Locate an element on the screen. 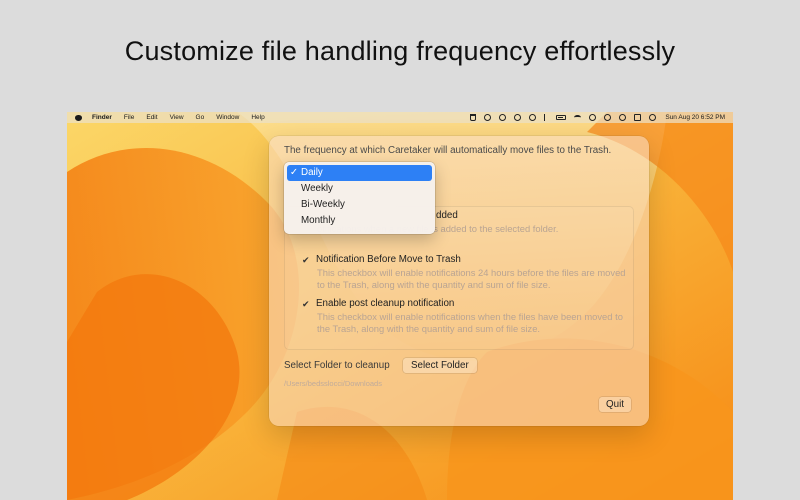 The width and height of the screenshot is (800, 500). trash-icon is located at coordinates (473, 117).